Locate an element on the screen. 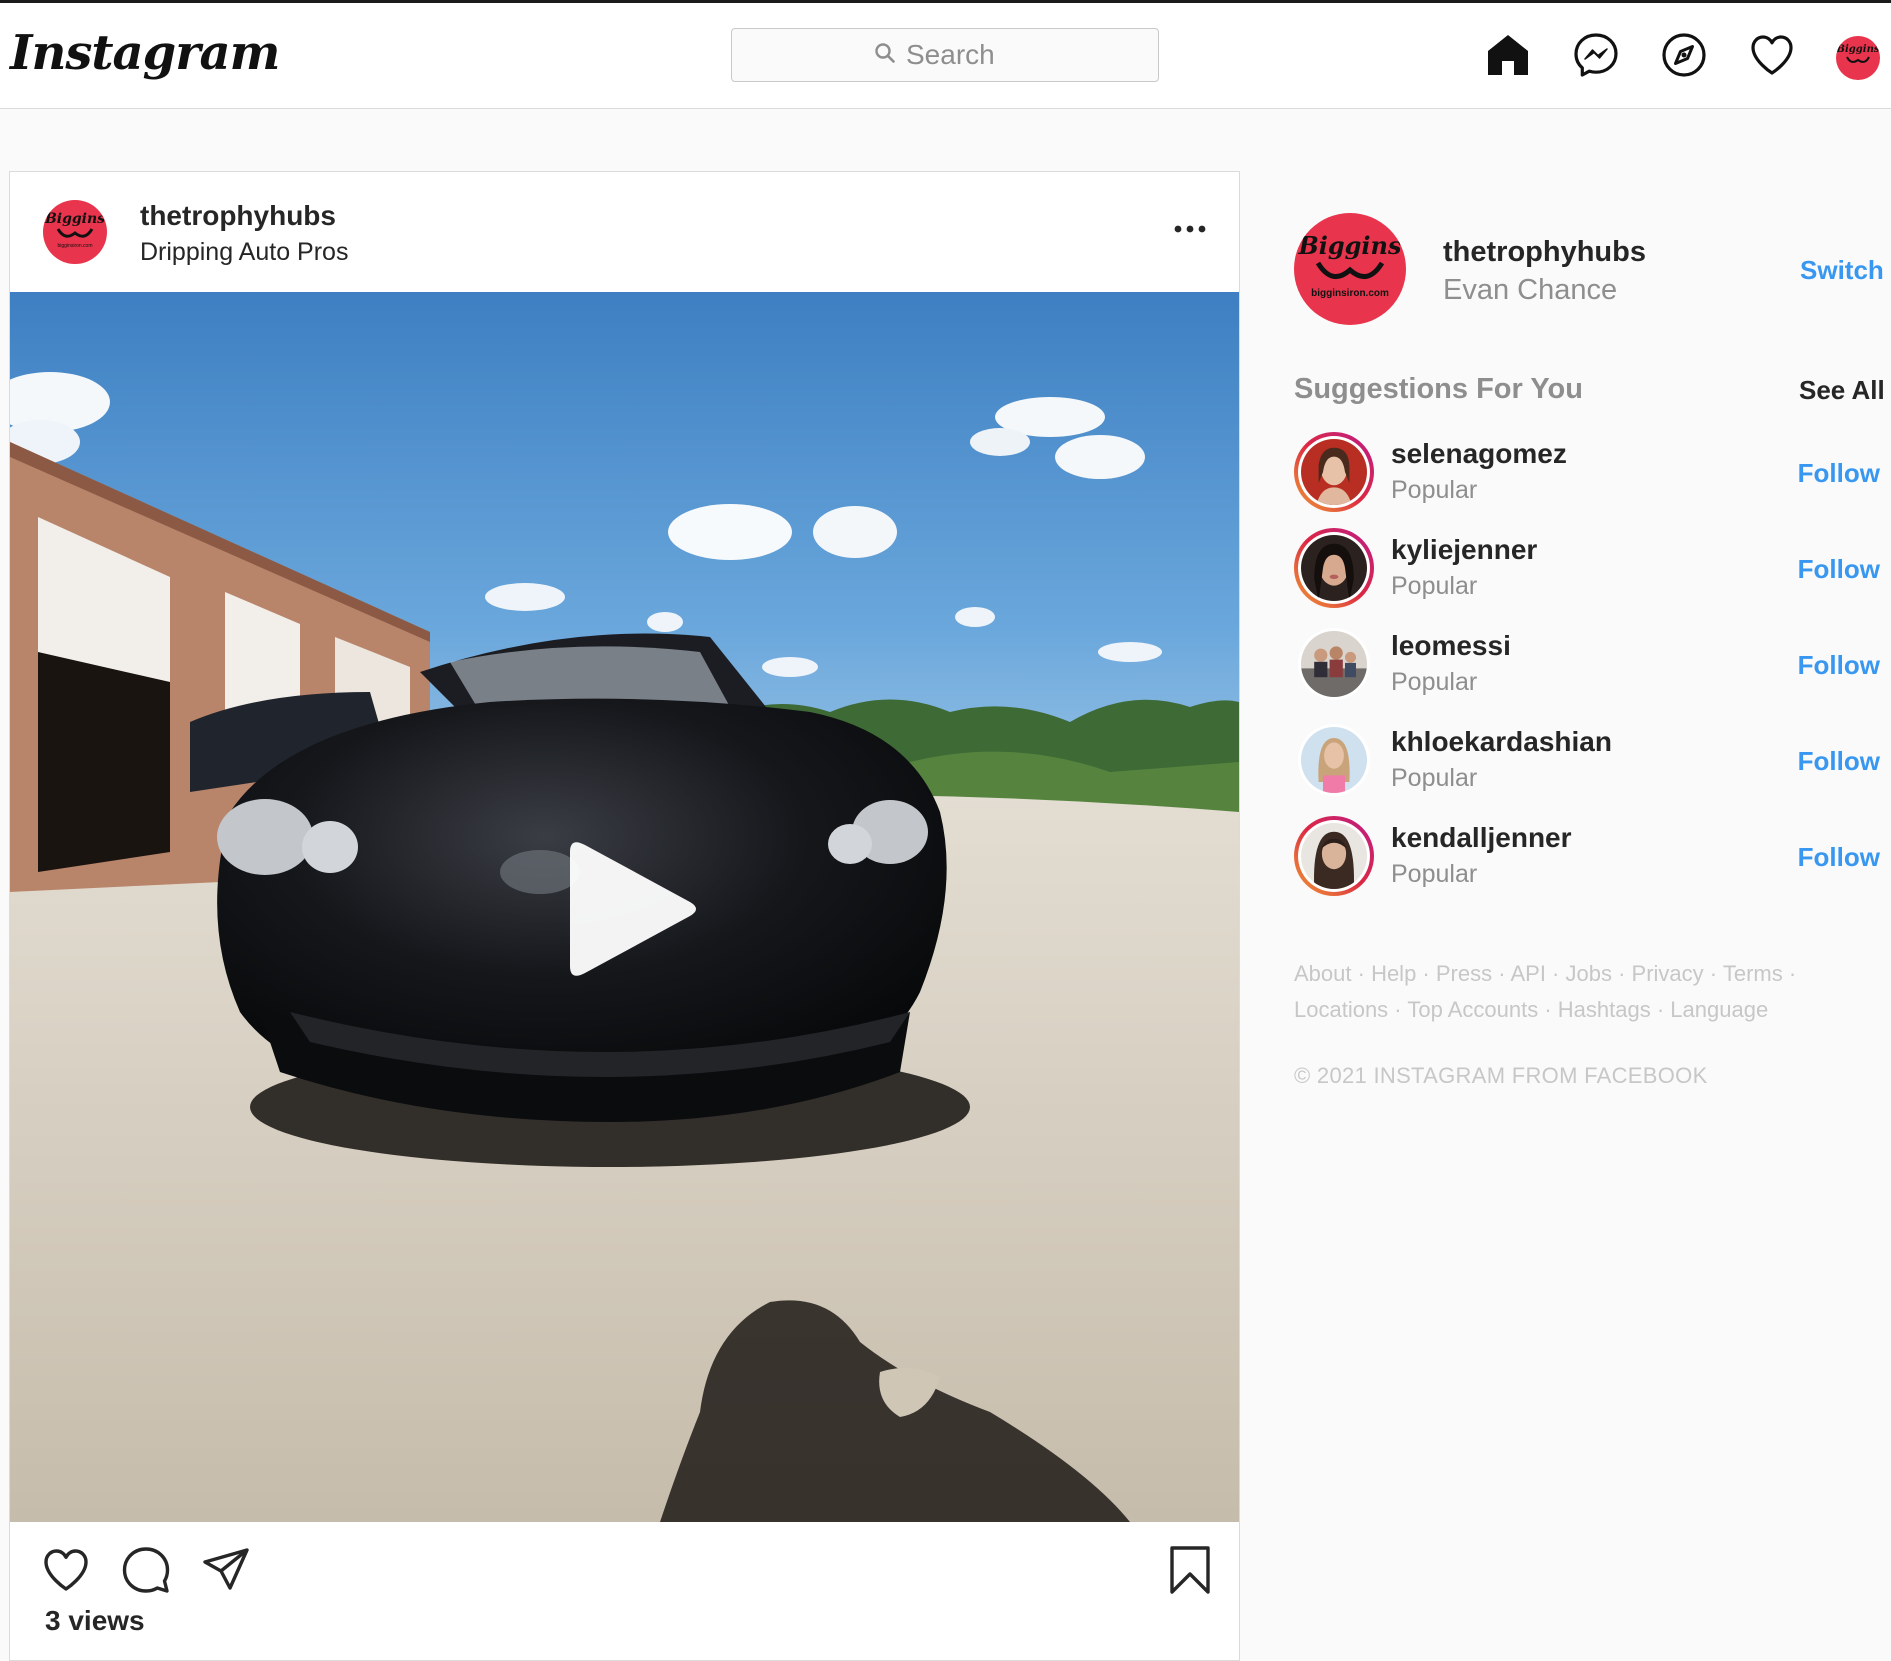  copyright-text: © 2021 INSTAGRAM FROM FACEBOOK is located at coordinates (1501, 1075).